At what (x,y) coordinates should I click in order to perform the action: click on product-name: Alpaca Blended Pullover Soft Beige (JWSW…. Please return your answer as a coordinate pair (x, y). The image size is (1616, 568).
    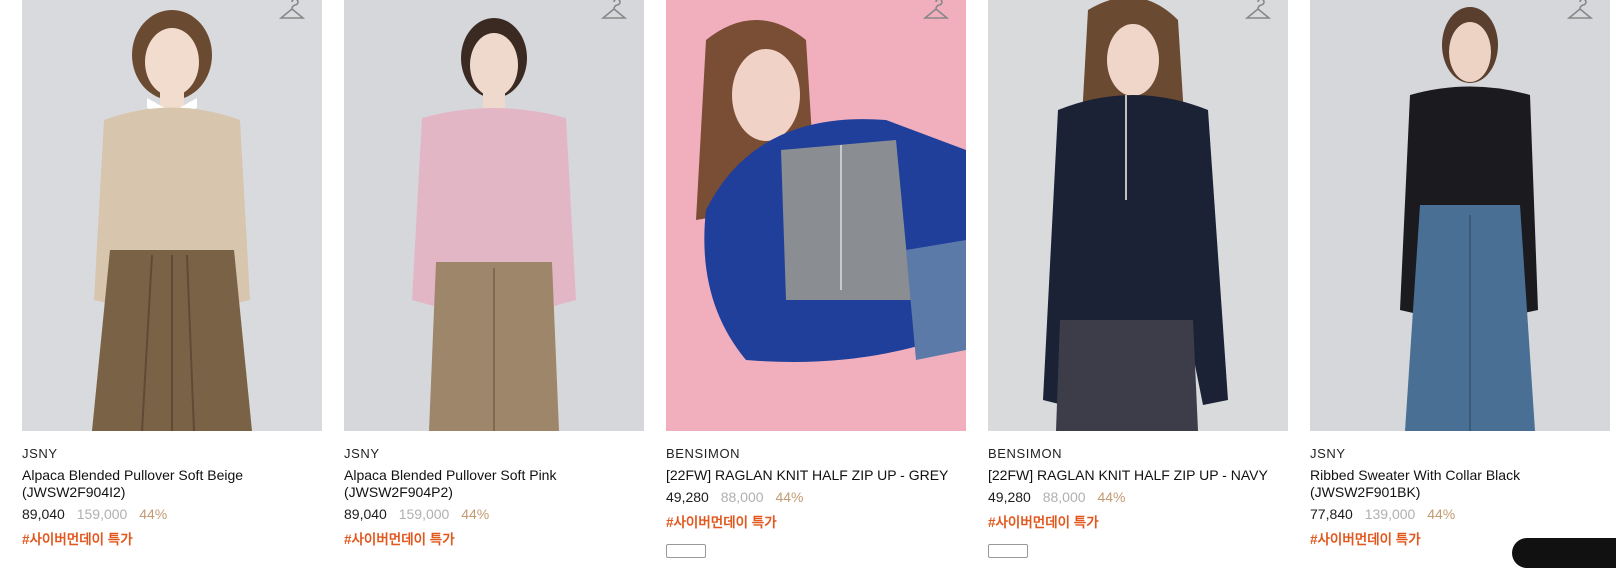
    Looking at the image, I should click on (172, 484).